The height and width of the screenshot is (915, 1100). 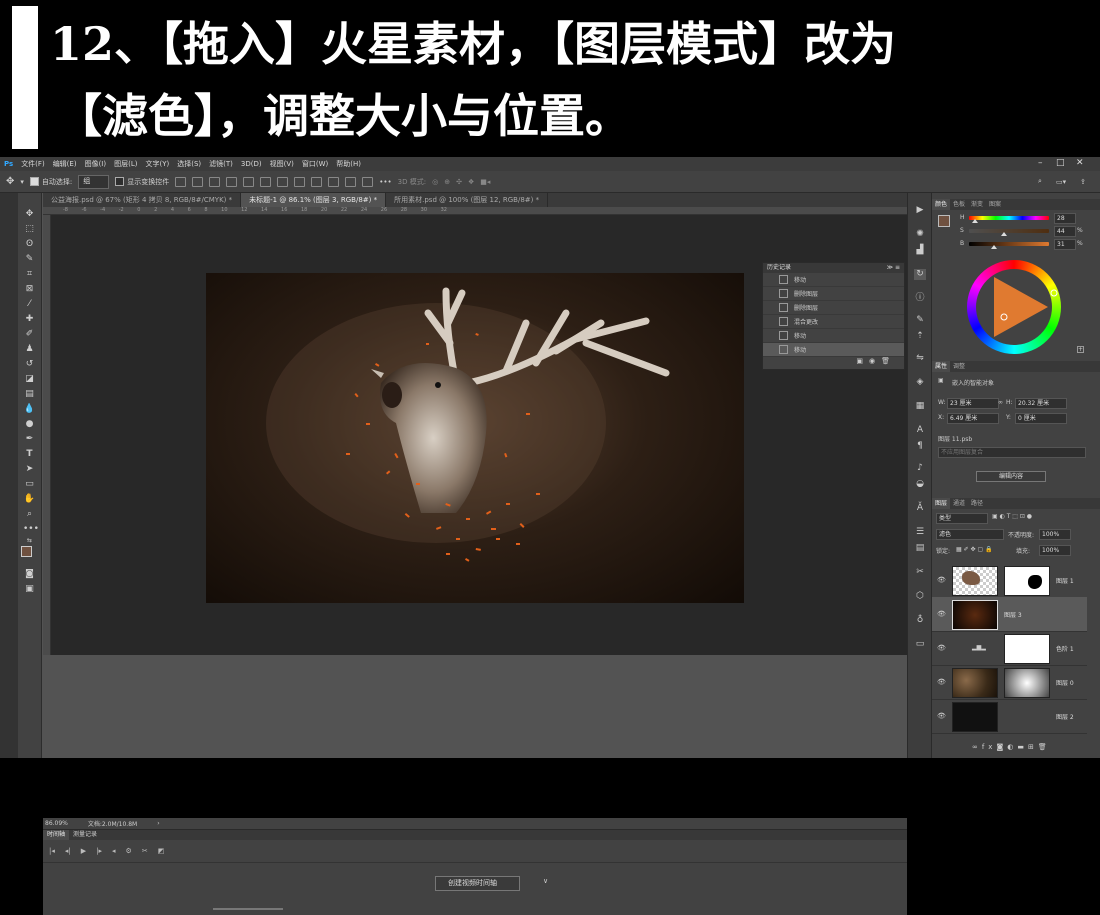 I want to click on dodge-tool-icon: ●, so click(x=29, y=424).